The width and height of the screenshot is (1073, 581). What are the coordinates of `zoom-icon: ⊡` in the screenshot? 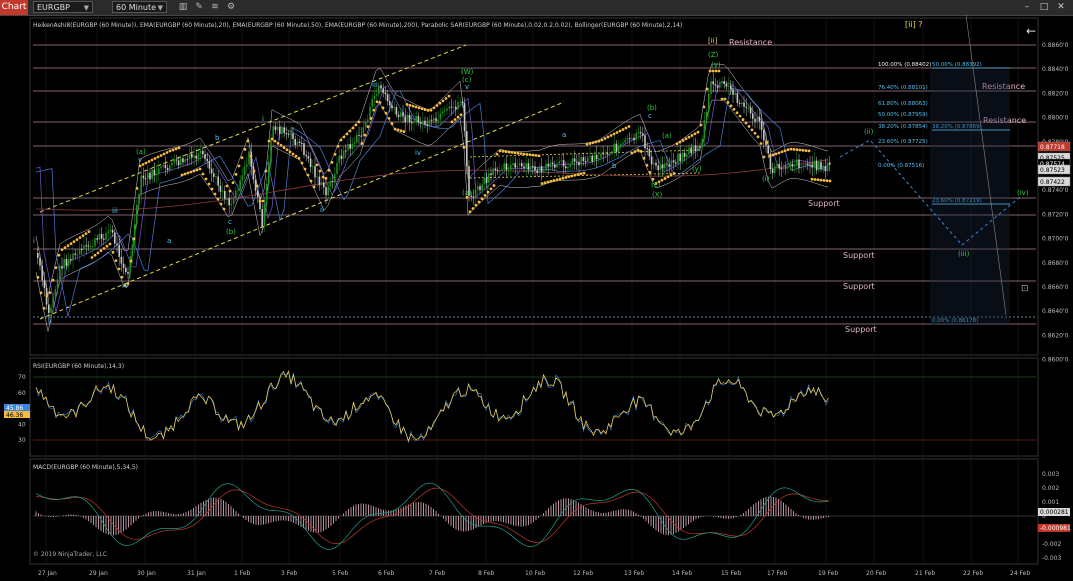 It's located at (1025, 289).